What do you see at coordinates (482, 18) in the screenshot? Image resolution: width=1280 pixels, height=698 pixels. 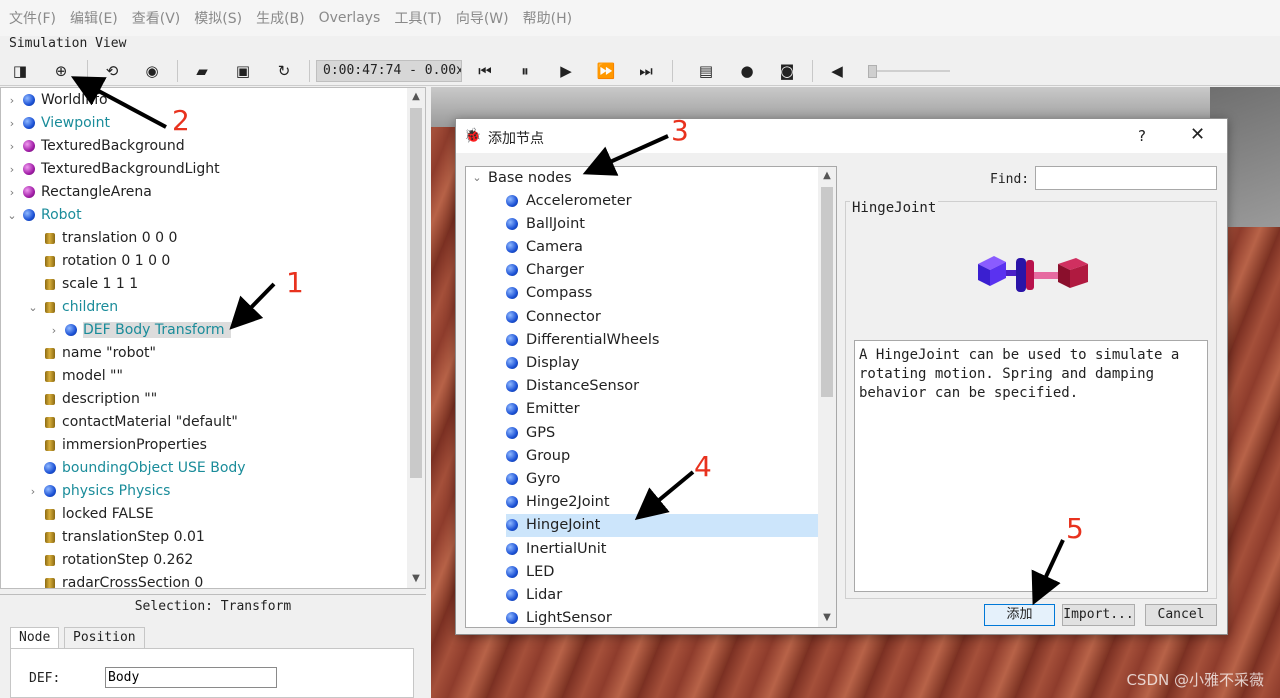 I see `menu-item: 向导(W)` at bounding box center [482, 18].